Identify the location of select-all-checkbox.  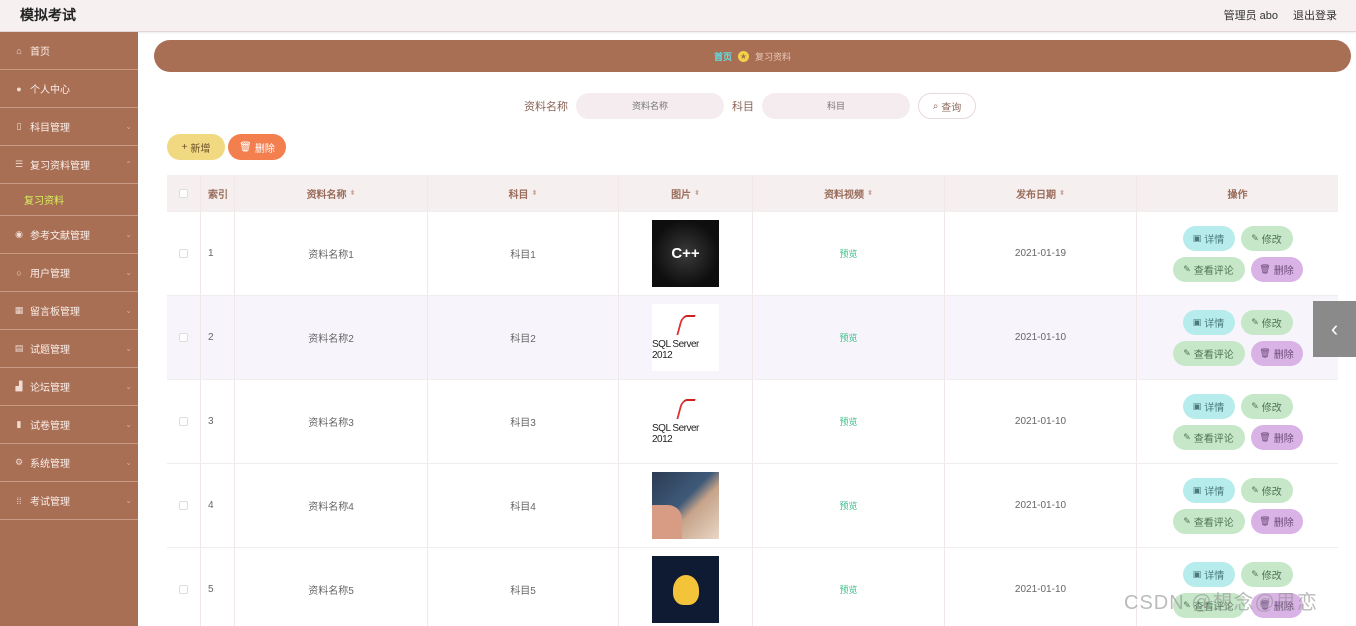
(183, 193).